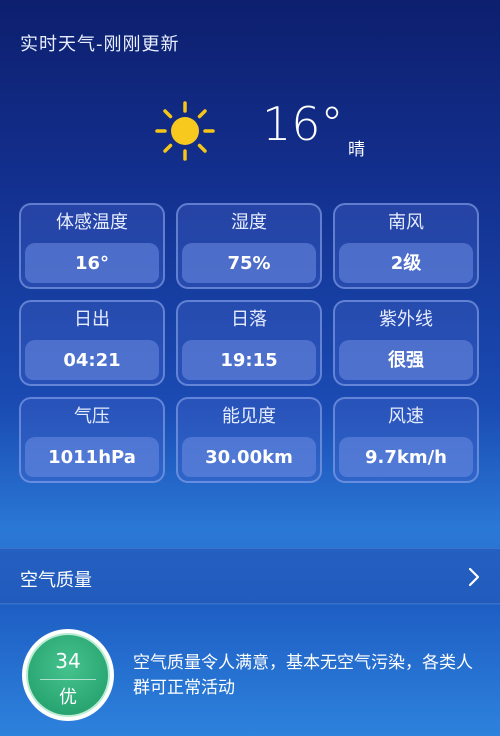 This screenshot has width=500, height=736. Describe the element at coordinates (92, 360) in the screenshot. I see `detail-value: 04:21` at that location.